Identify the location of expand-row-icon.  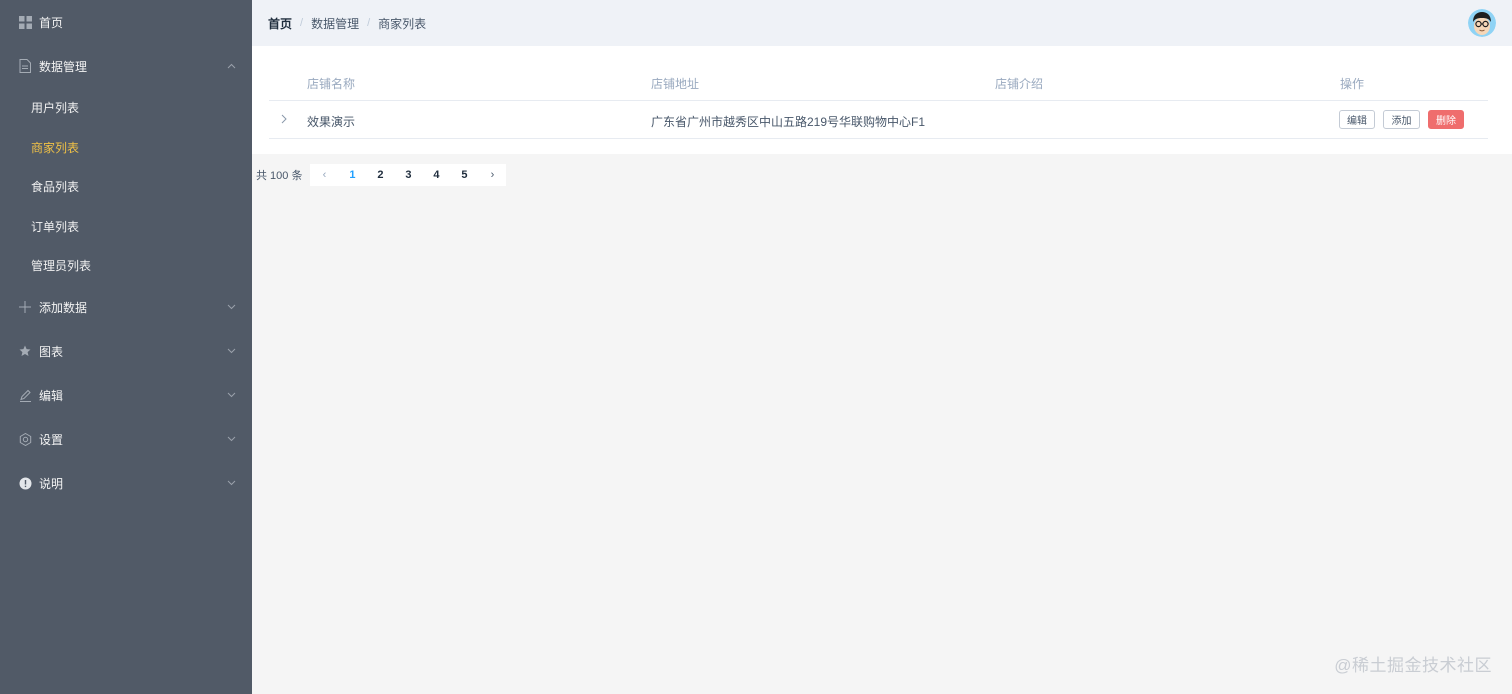
(284, 119).